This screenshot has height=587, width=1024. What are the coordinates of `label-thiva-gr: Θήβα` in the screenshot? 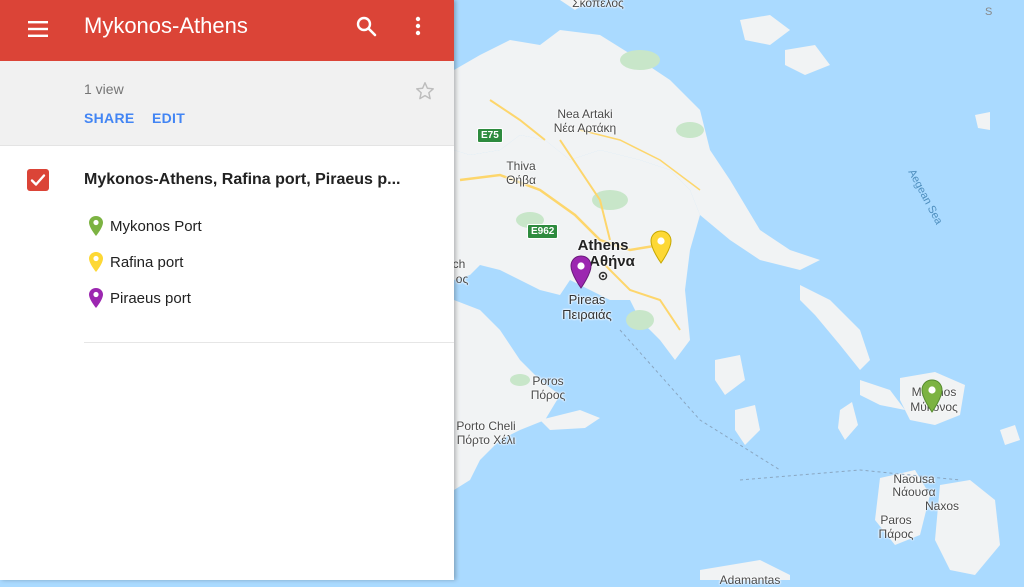 It's located at (521, 180).